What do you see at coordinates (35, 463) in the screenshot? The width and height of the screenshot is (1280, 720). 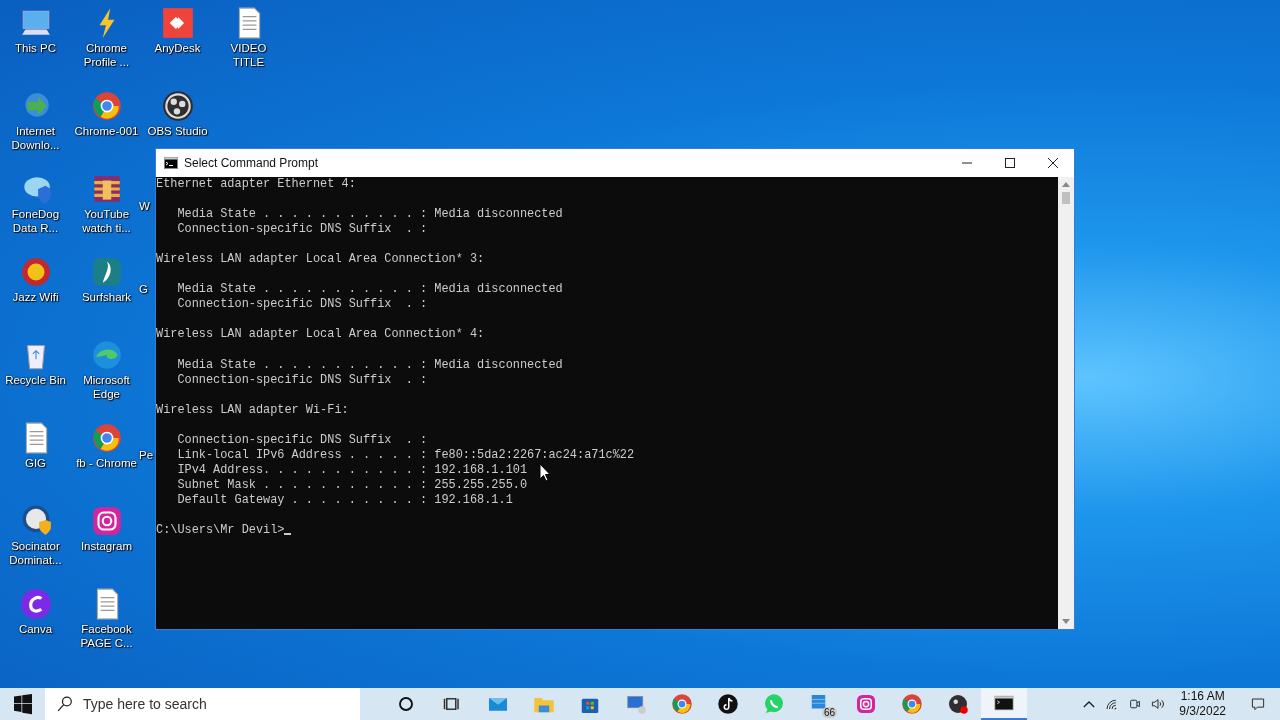 I see `icon-label: GIG` at bounding box center [35, 463].